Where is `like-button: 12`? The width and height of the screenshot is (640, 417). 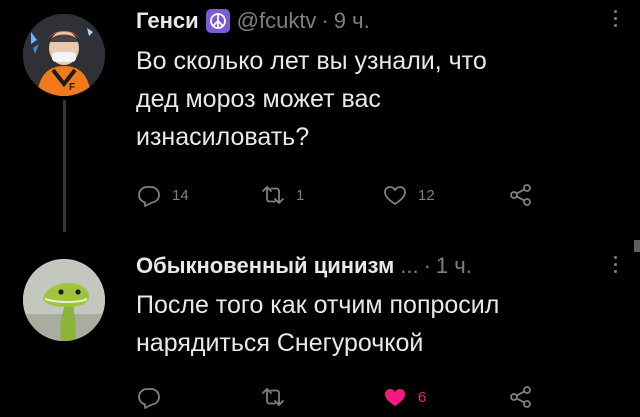 like-button: 12 is located at coordinates (408, 195).